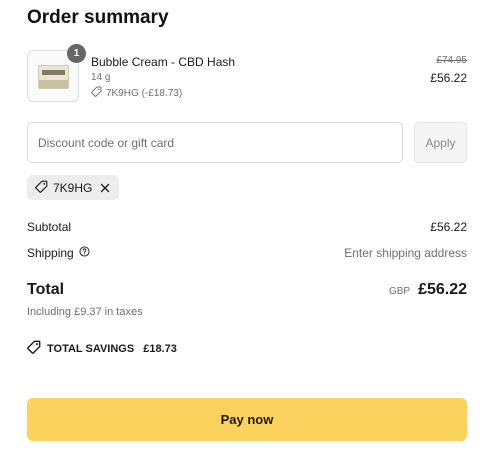 The height and width of the screenshot is (454, 500). What do you see at coordinates (53, 72) in the screenshot?
I see `pack-label-graphic` at bounding box center [53, 72].